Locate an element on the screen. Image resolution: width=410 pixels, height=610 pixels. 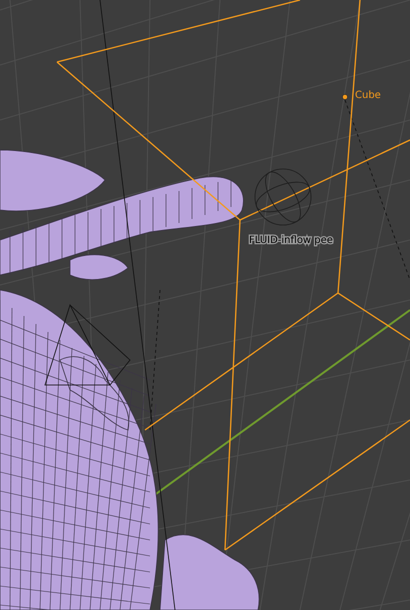
object-label: FLUID-inflow pee is located at coordinates (291, 240).